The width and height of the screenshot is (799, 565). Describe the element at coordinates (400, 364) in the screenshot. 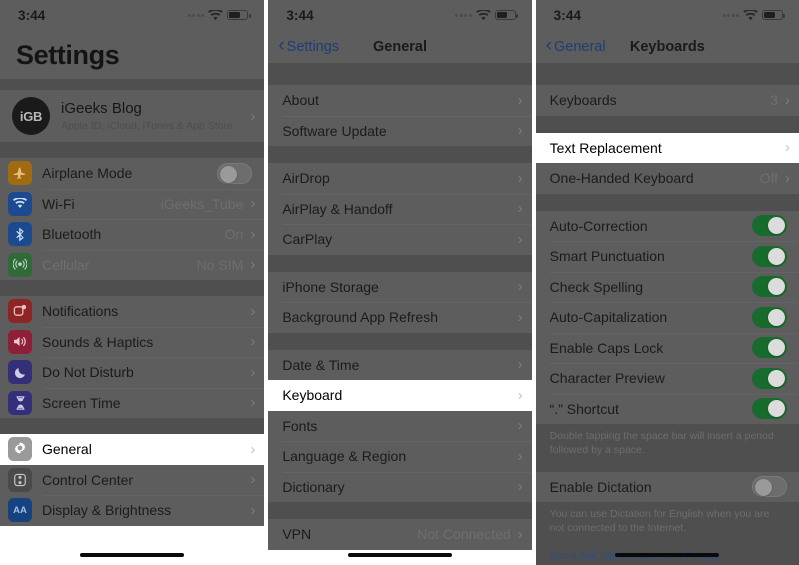

I see `list-item-date-time: Date & Time ›` at that location.